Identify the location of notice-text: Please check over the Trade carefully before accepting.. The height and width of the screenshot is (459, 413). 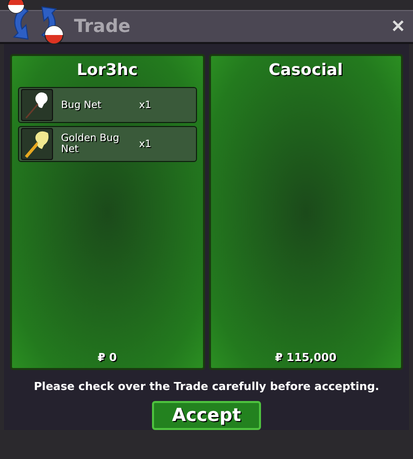
(207, 386).